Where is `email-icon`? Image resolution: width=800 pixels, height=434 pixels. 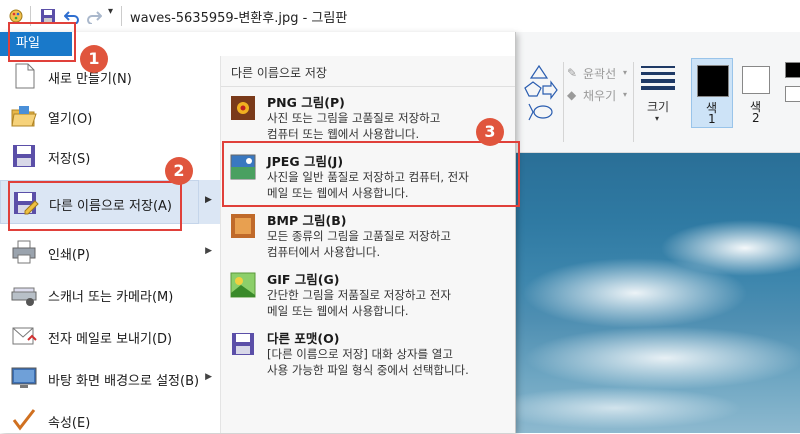 email-icon is located at coordinates (24, 336).